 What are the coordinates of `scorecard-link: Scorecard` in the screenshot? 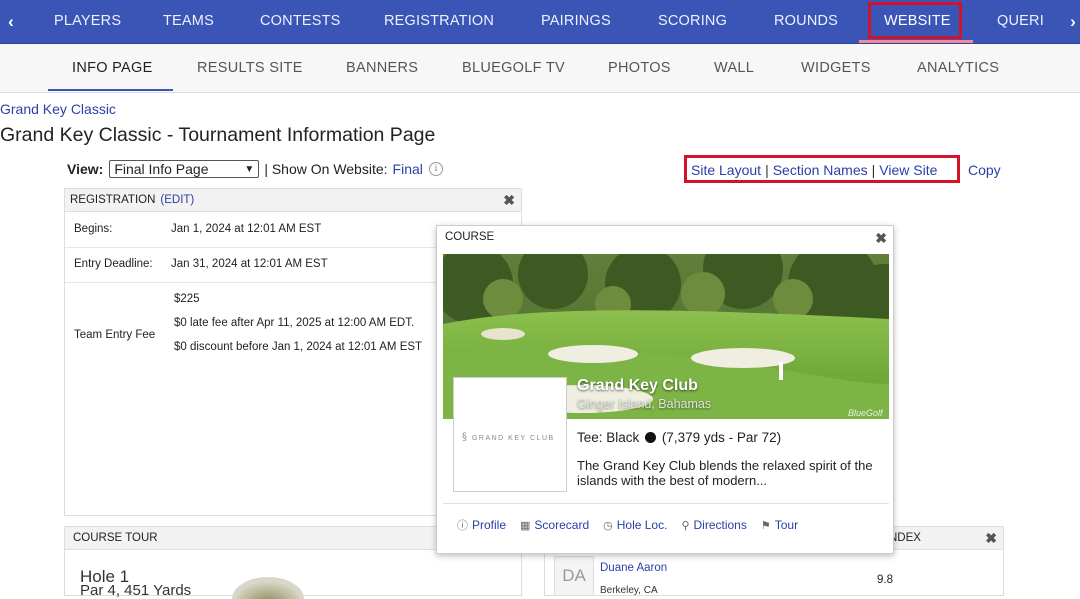 It's located at (561, 525).